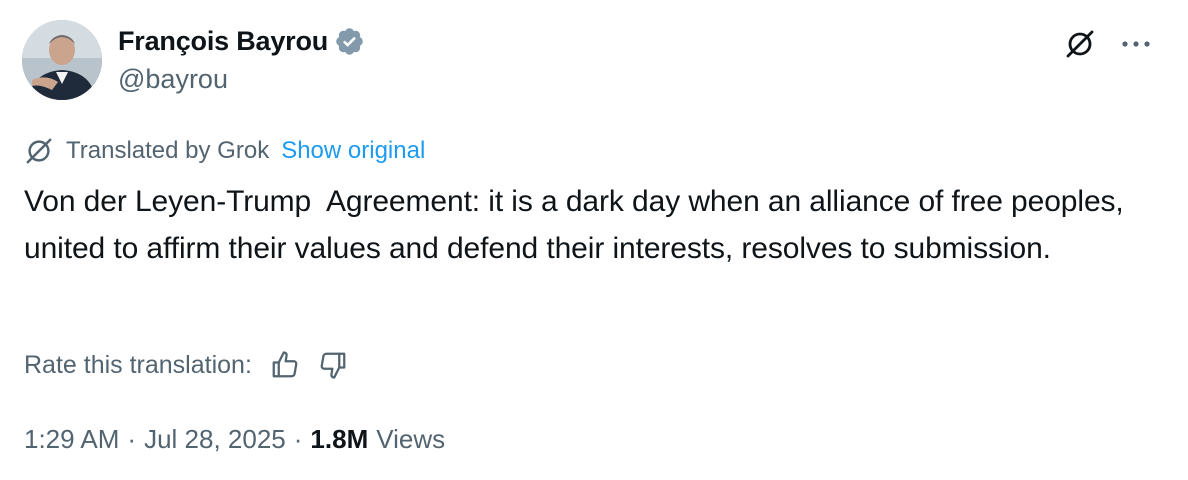 This screenshot has width=1188, height=480. Describe the element at coordinates (215, 439) in the screenshot. I see `tweet-date: Jul 28, 2025` at that location.